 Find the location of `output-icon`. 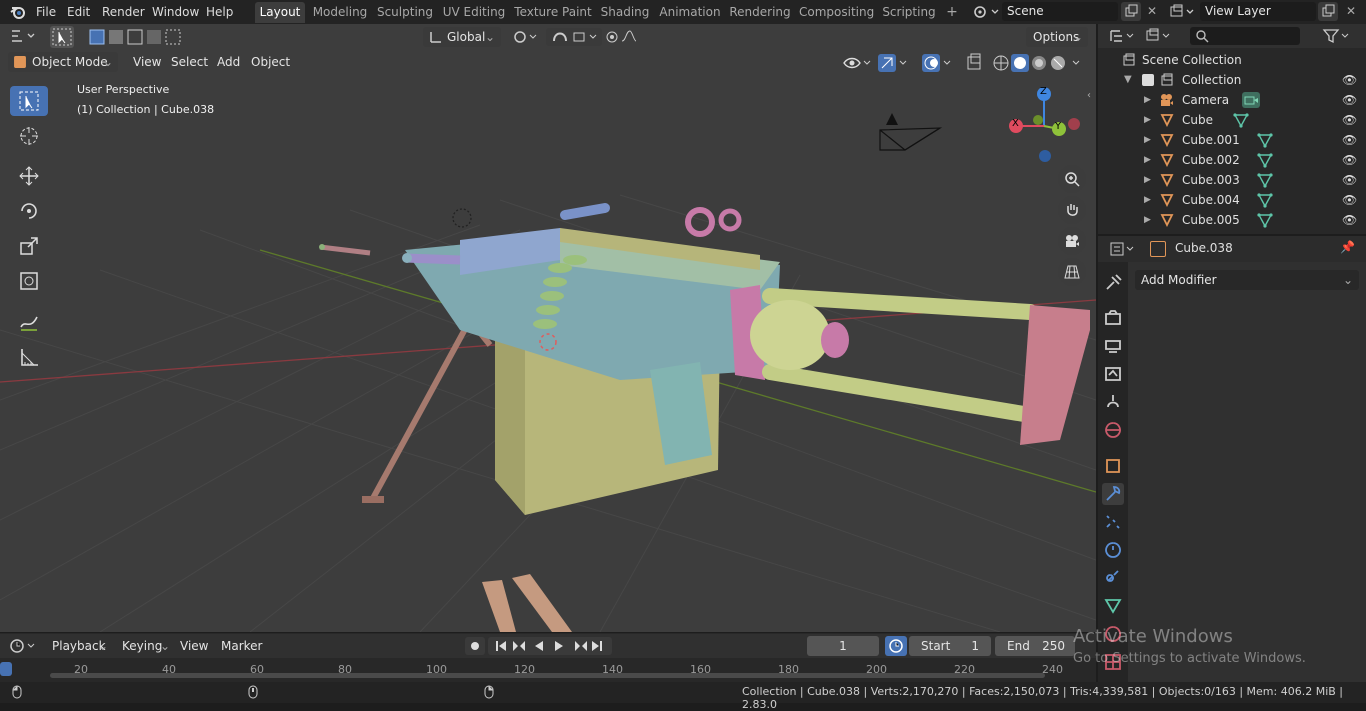

output-icon is located at coordinates (1113, 346).